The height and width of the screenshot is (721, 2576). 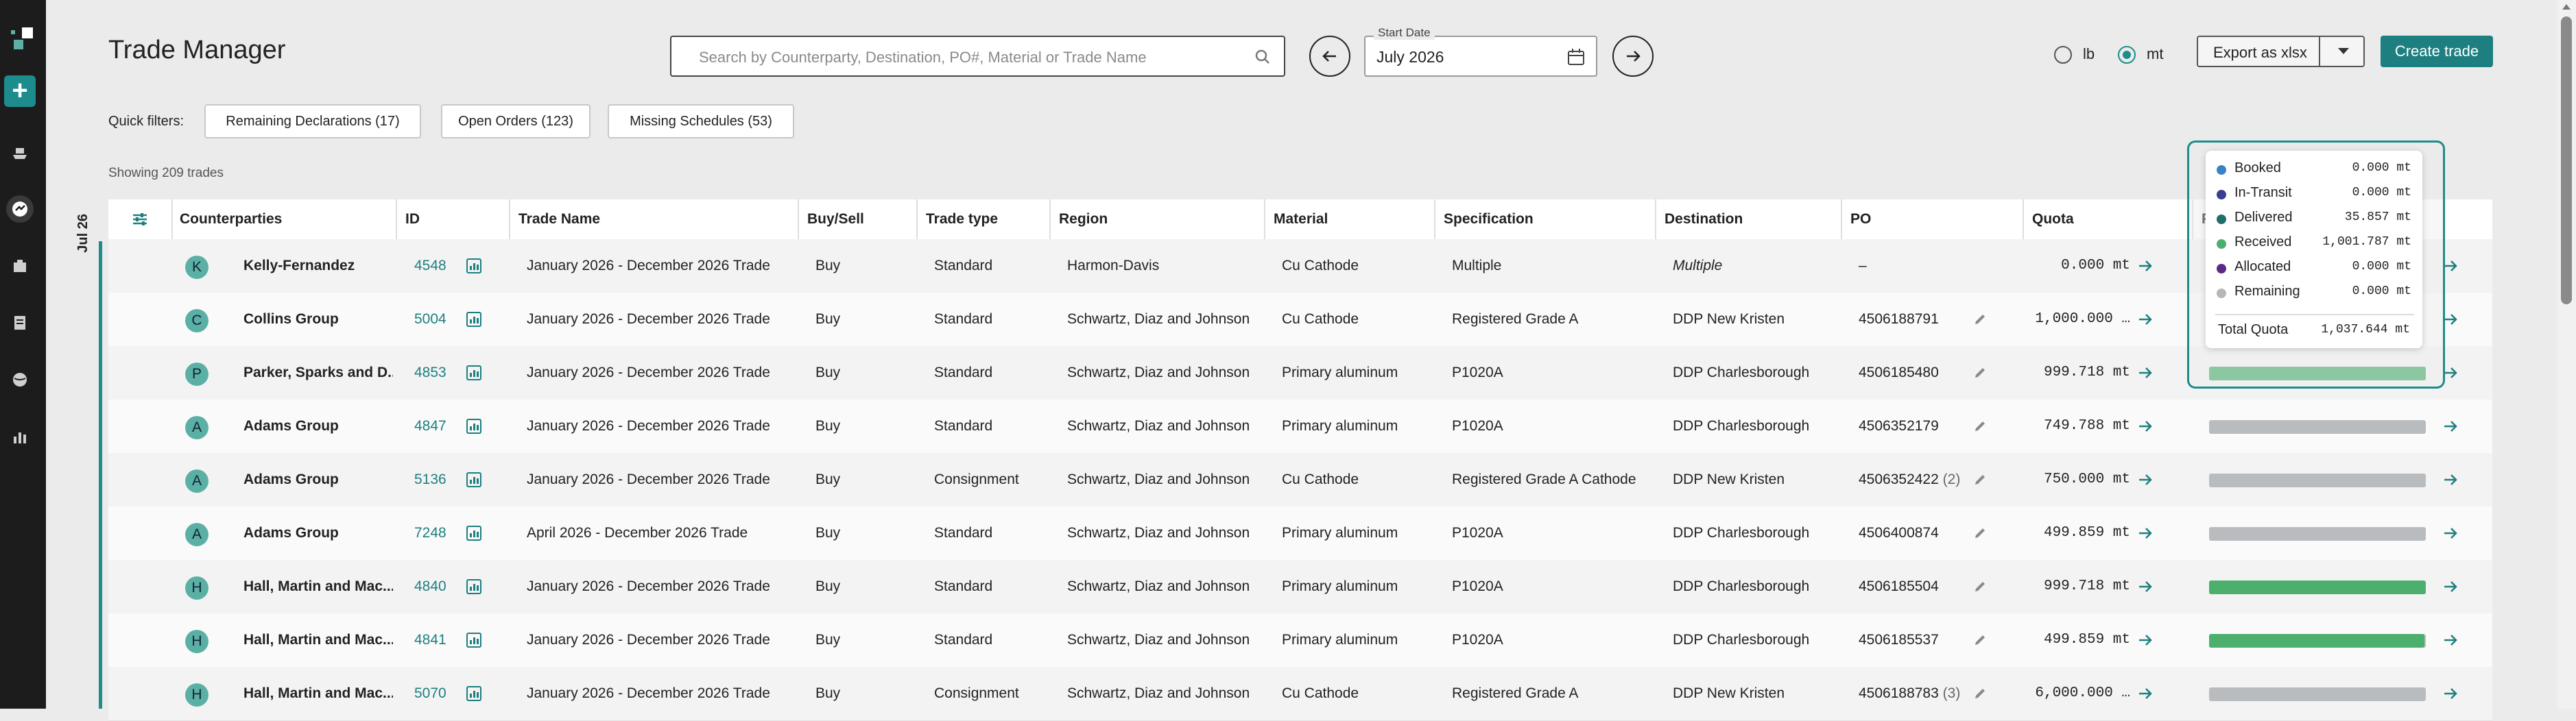 What do you see at coordinates (654, 219) in the screenshot?
I see `column-header-trade-name: Trade Name` at bounding box center [654, 219].